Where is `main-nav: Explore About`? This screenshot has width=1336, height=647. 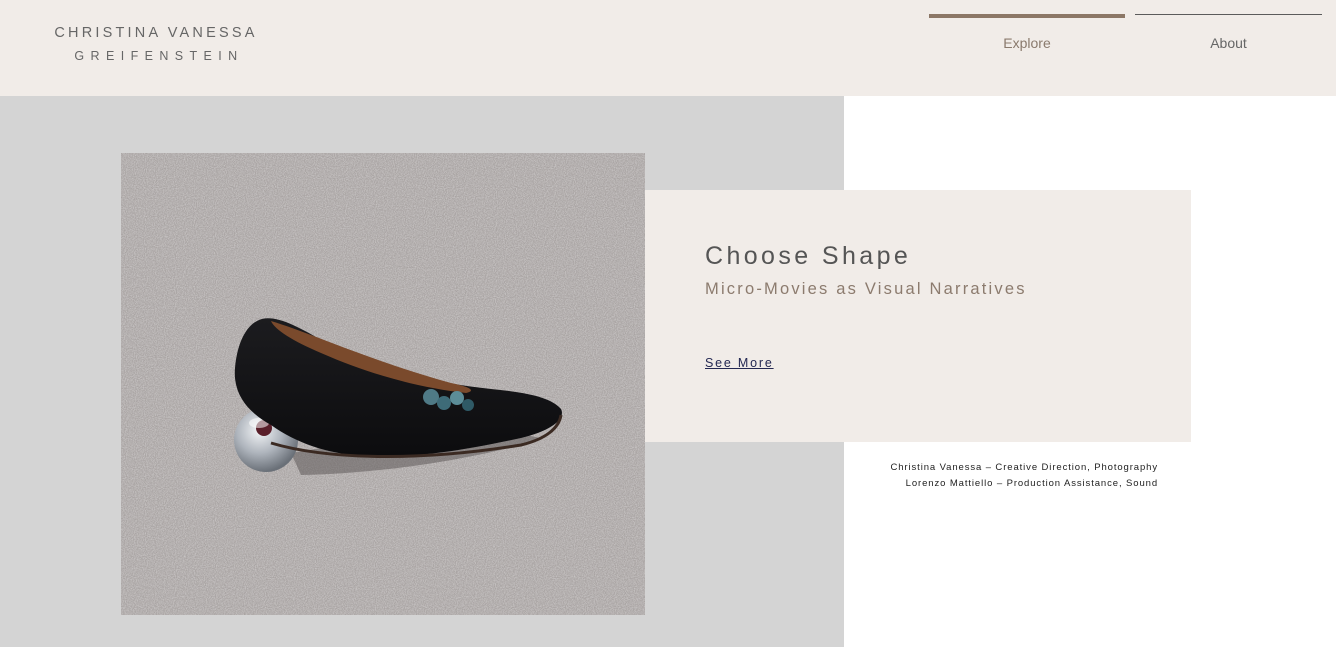 main-nav: Explore About is located at coordinates (1125, 34).